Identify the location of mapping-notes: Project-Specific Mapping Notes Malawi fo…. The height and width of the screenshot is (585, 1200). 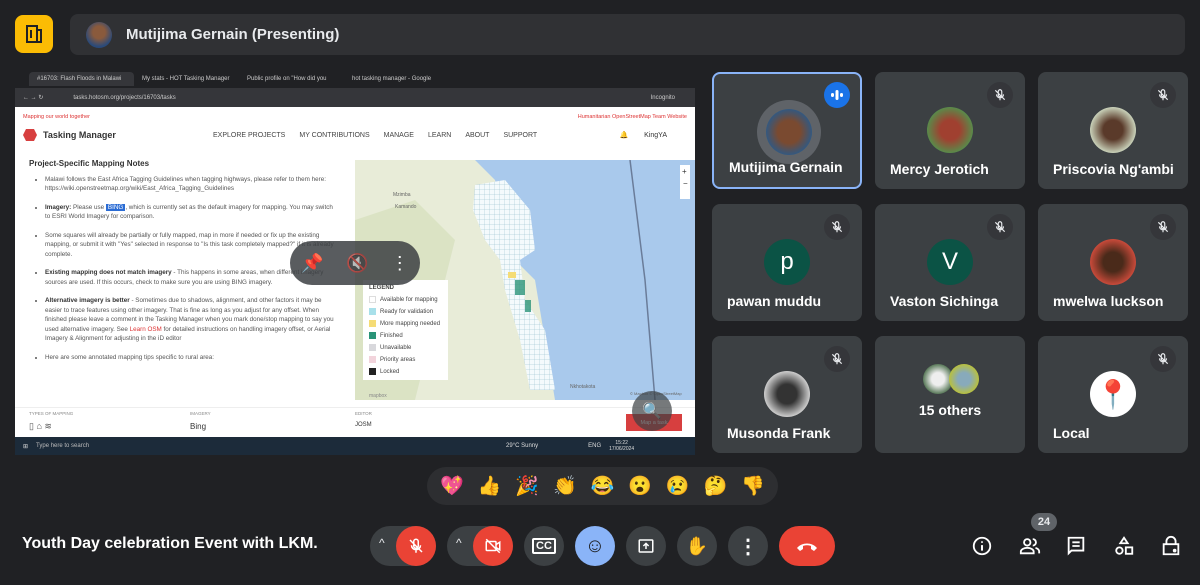
(182, 282).